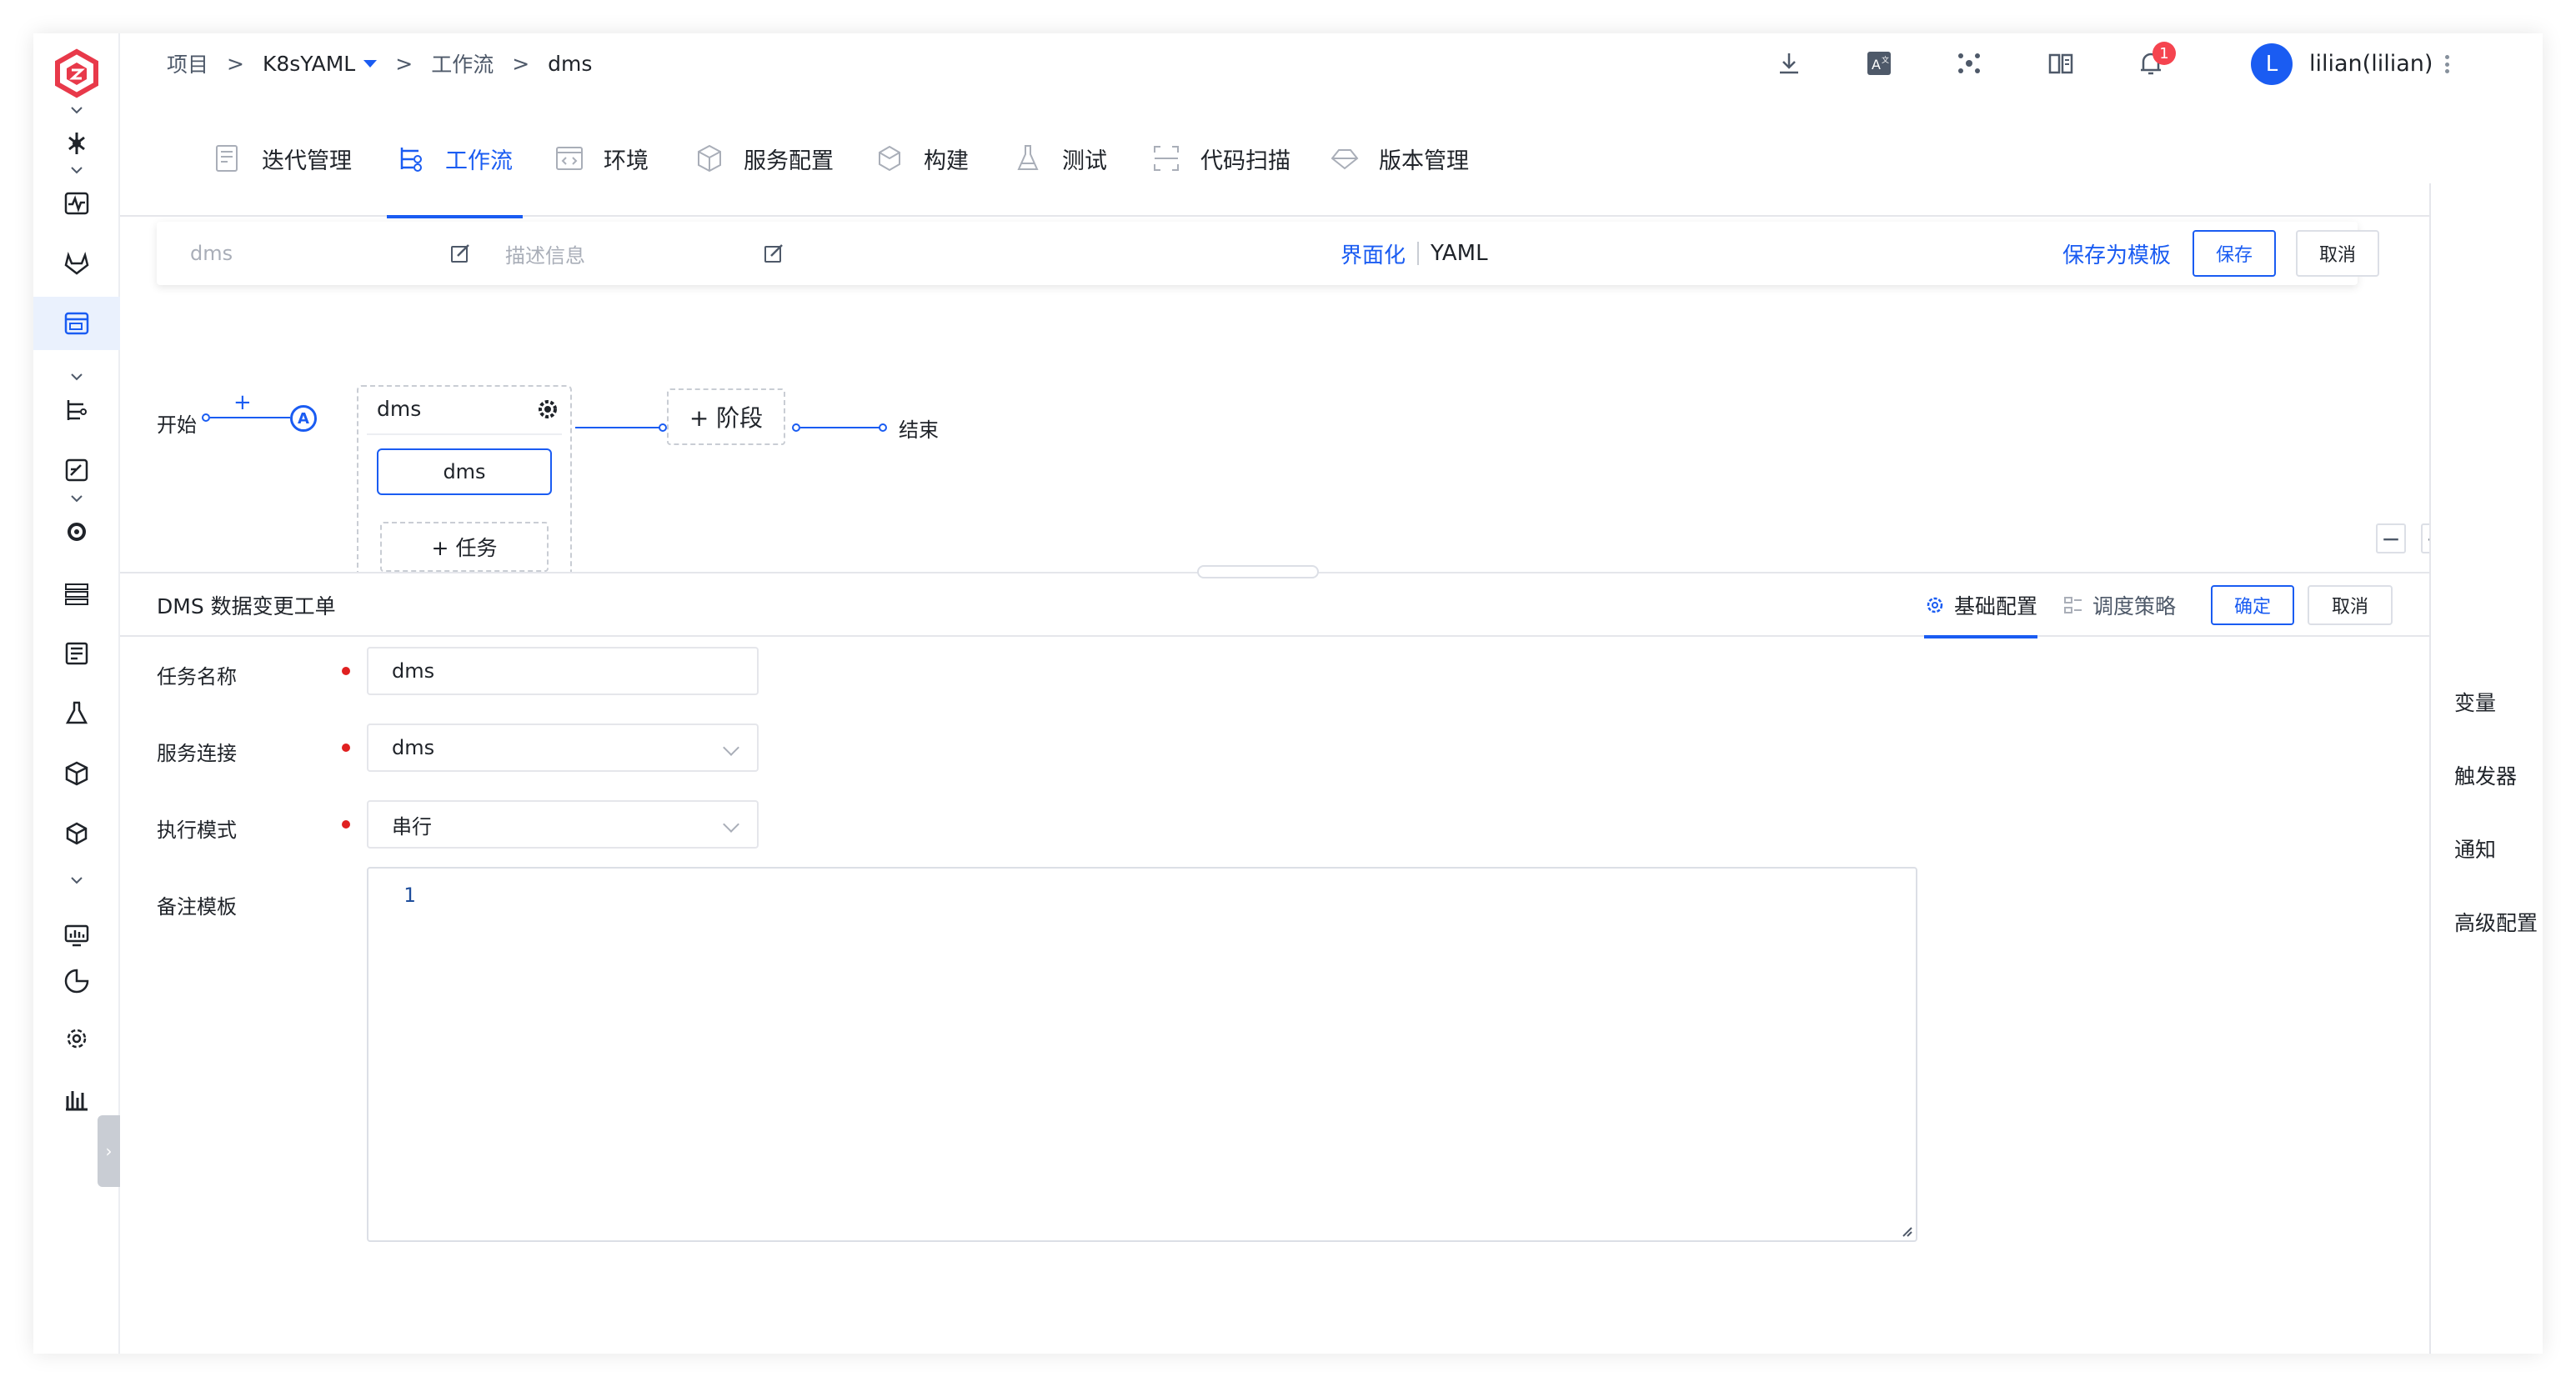  What do you see at coordinates (242, 402) in the screenshot?
I see `insert-stage-before-plus-icon: +` at bounding box center [242, 402].